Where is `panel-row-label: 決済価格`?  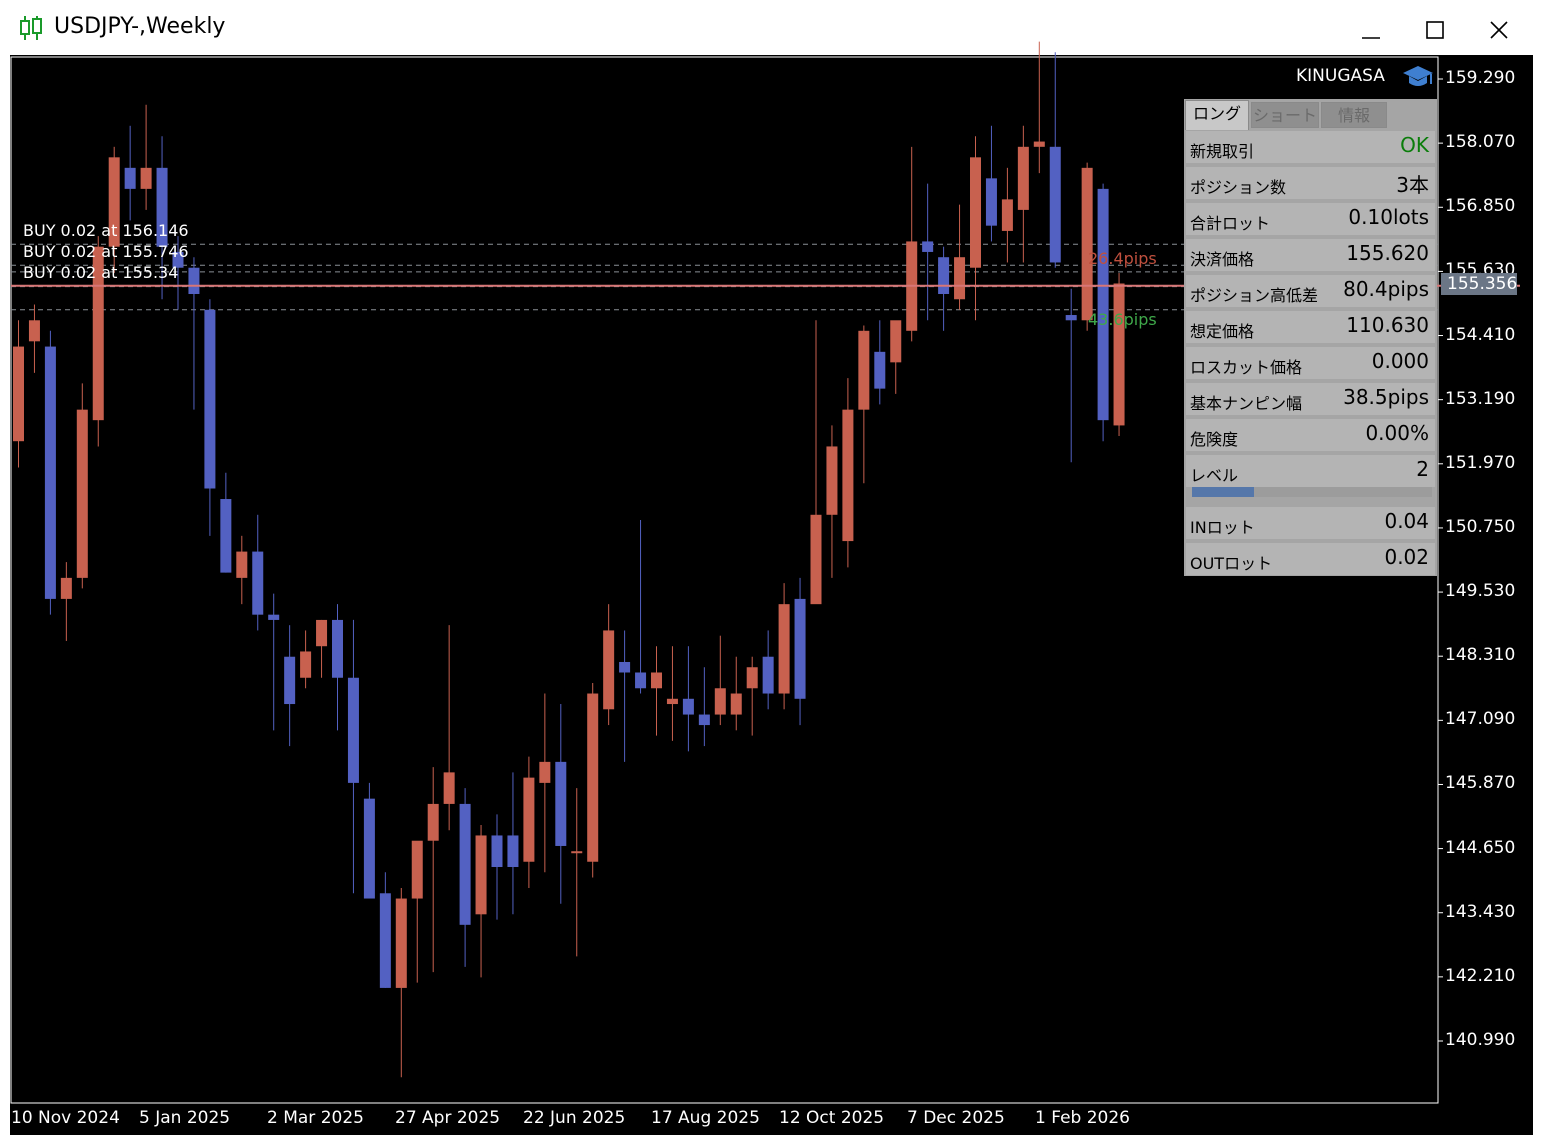 panel-row-label: 決済価格 is located at coordinates (1222, 259).